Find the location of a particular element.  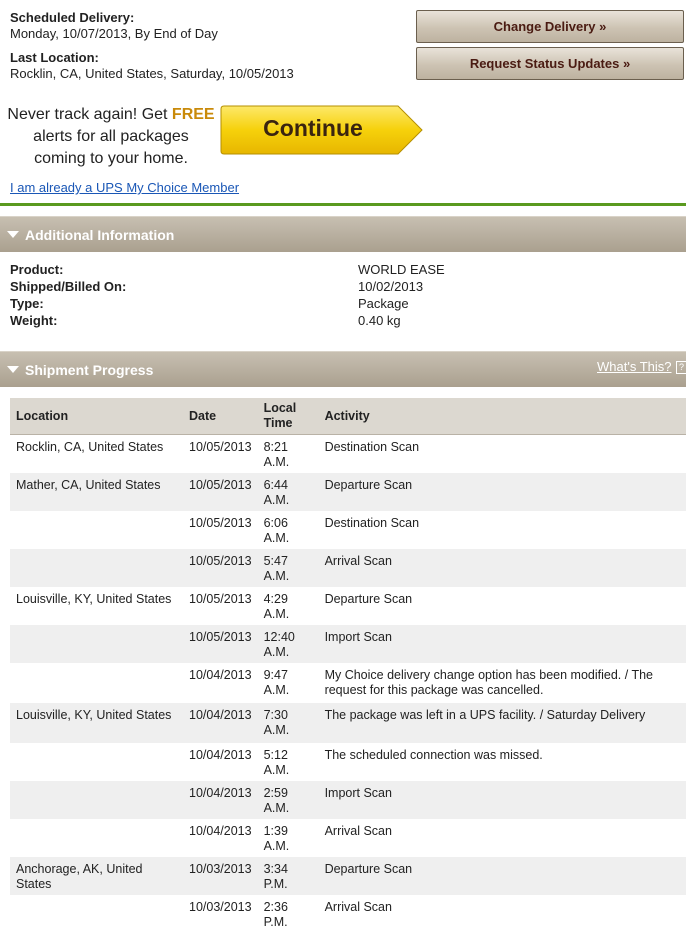

continue-button: Continue is located at coordinates (322, 130).